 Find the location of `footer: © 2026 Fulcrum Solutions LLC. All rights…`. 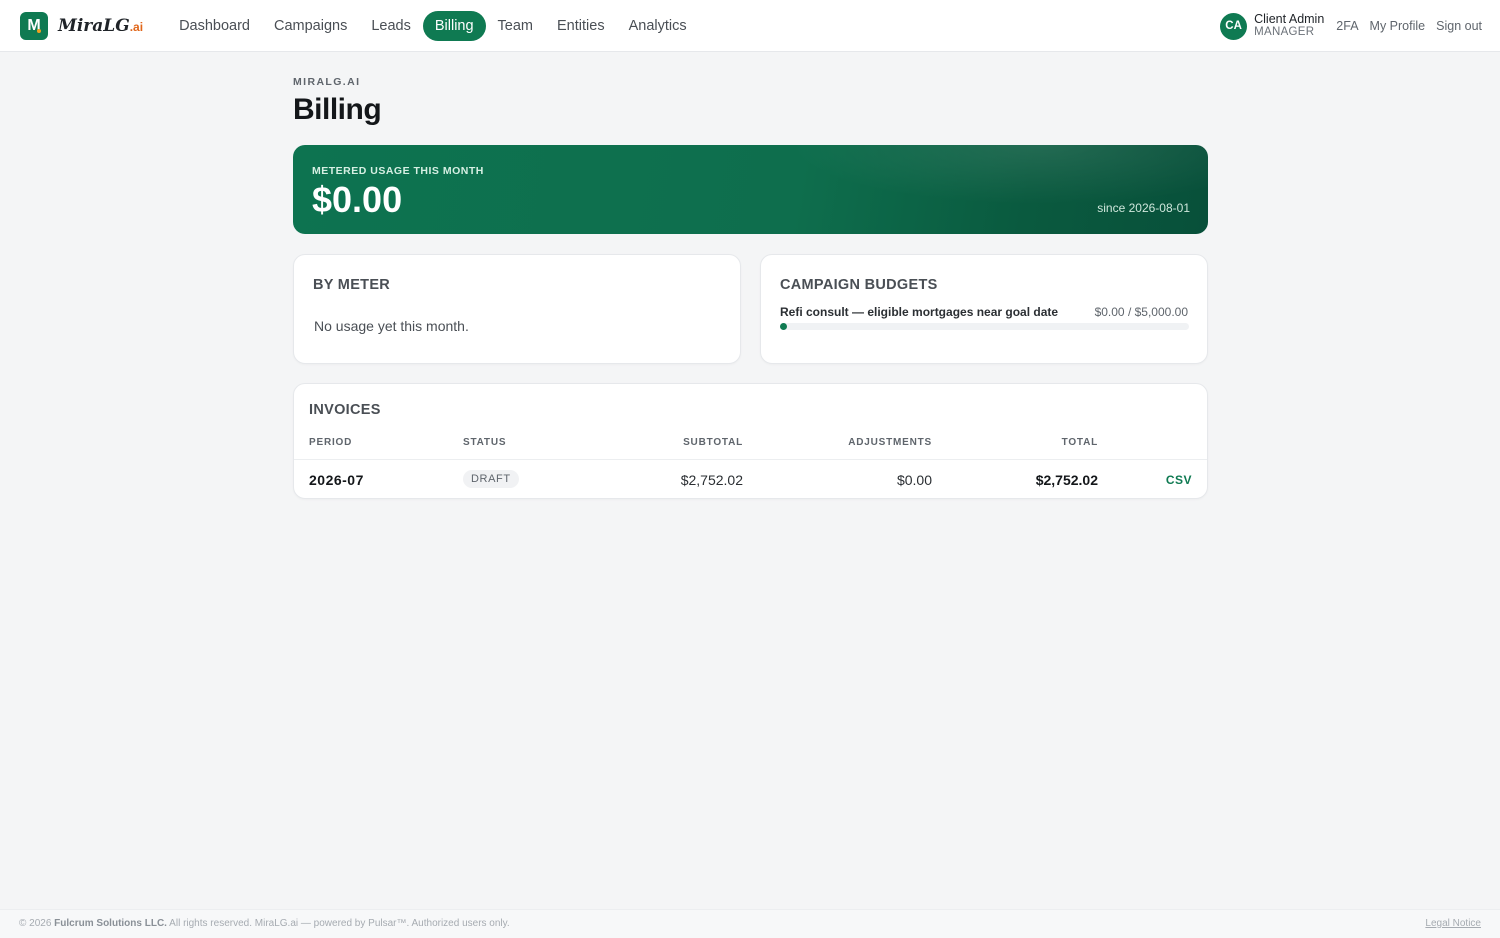

footer: © 2026 Fulcrum Solutions LLC. All rights… is located at coordinates (750, 923).